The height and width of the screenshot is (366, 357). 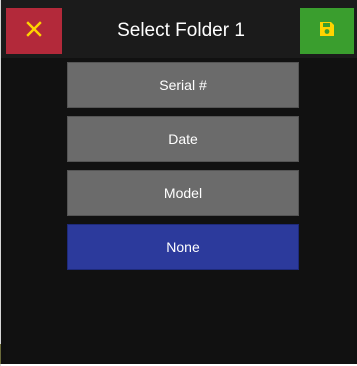 I want to click on page-title: Select Folder 1, so click(x=181, y=30).